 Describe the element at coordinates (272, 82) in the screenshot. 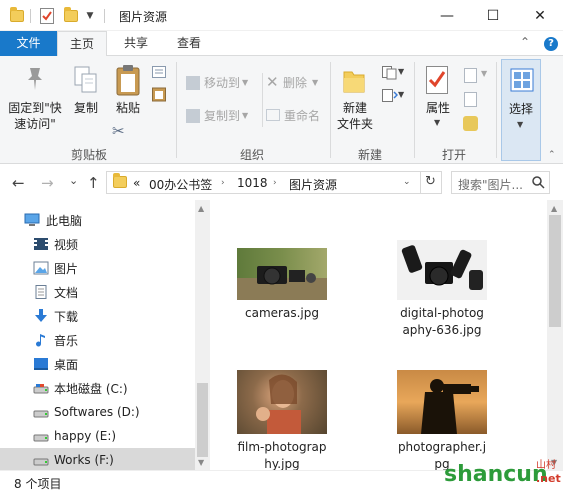

I see `delete-icon: ✕` at that location.